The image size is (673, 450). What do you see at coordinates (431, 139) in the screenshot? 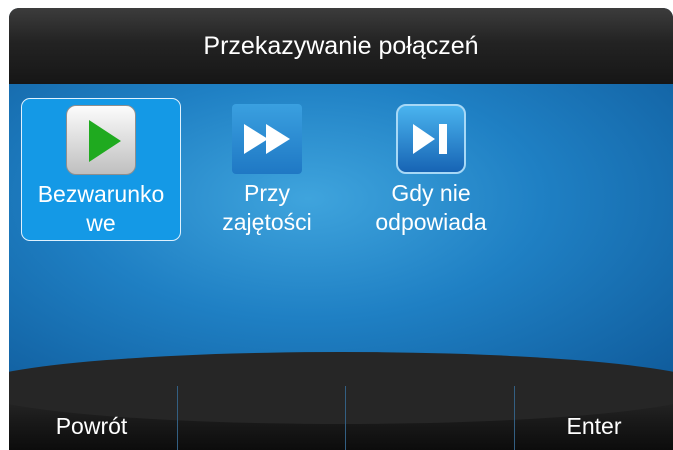
I see `play-pause-icon` at bounding box center [431, 139].